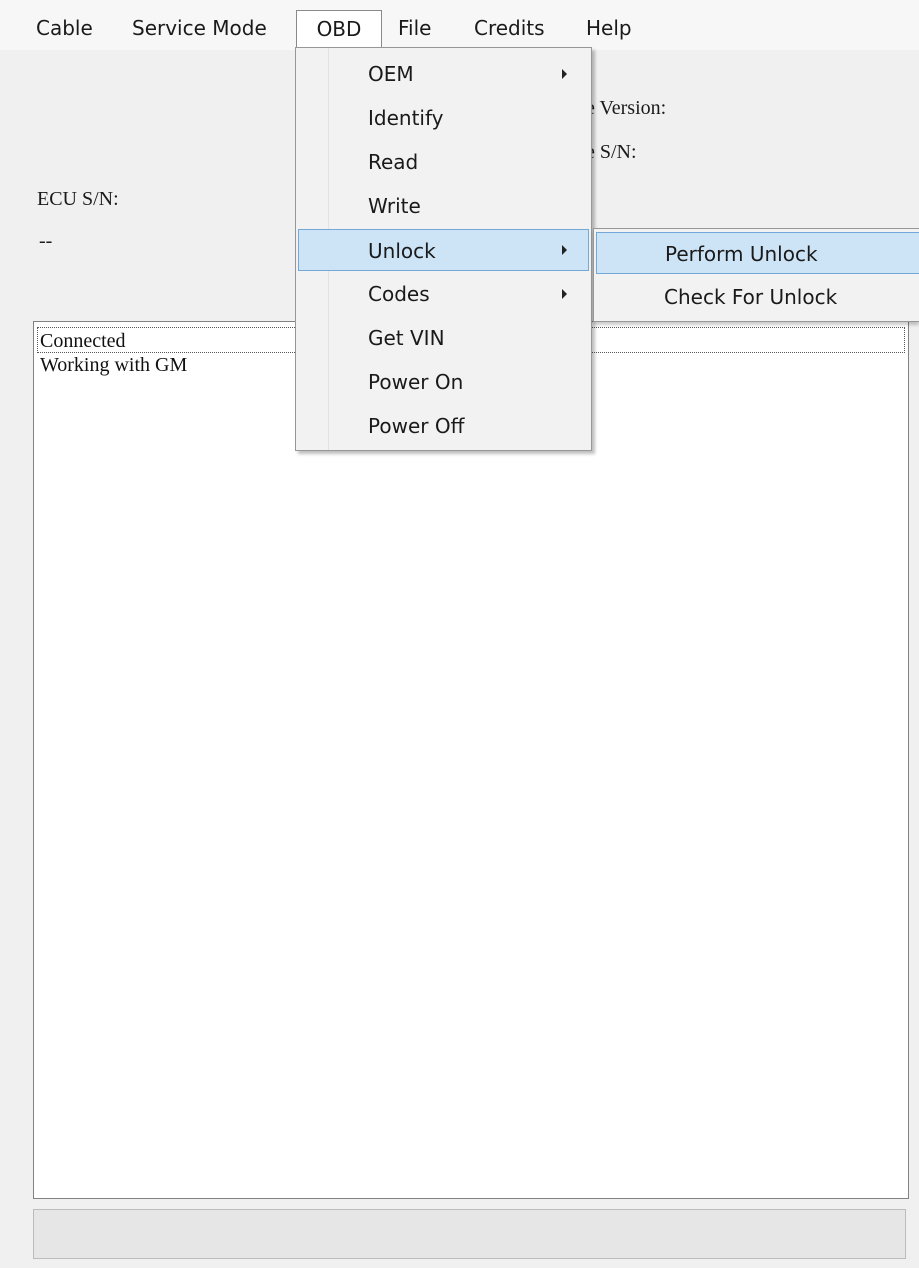 The image size is (919, 1268). Describe the element at coordinates (339, 29) in the screenshot. I see `menu-obd: OBD` at that location.